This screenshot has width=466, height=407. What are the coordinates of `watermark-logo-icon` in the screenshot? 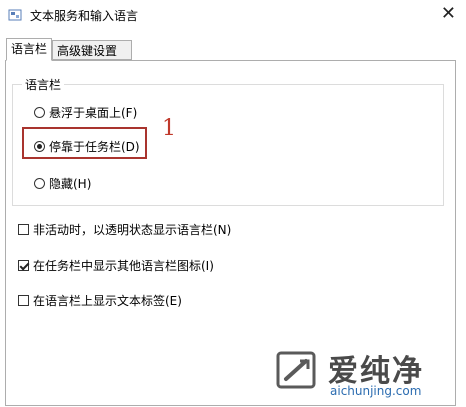 It's located at (296, 370).